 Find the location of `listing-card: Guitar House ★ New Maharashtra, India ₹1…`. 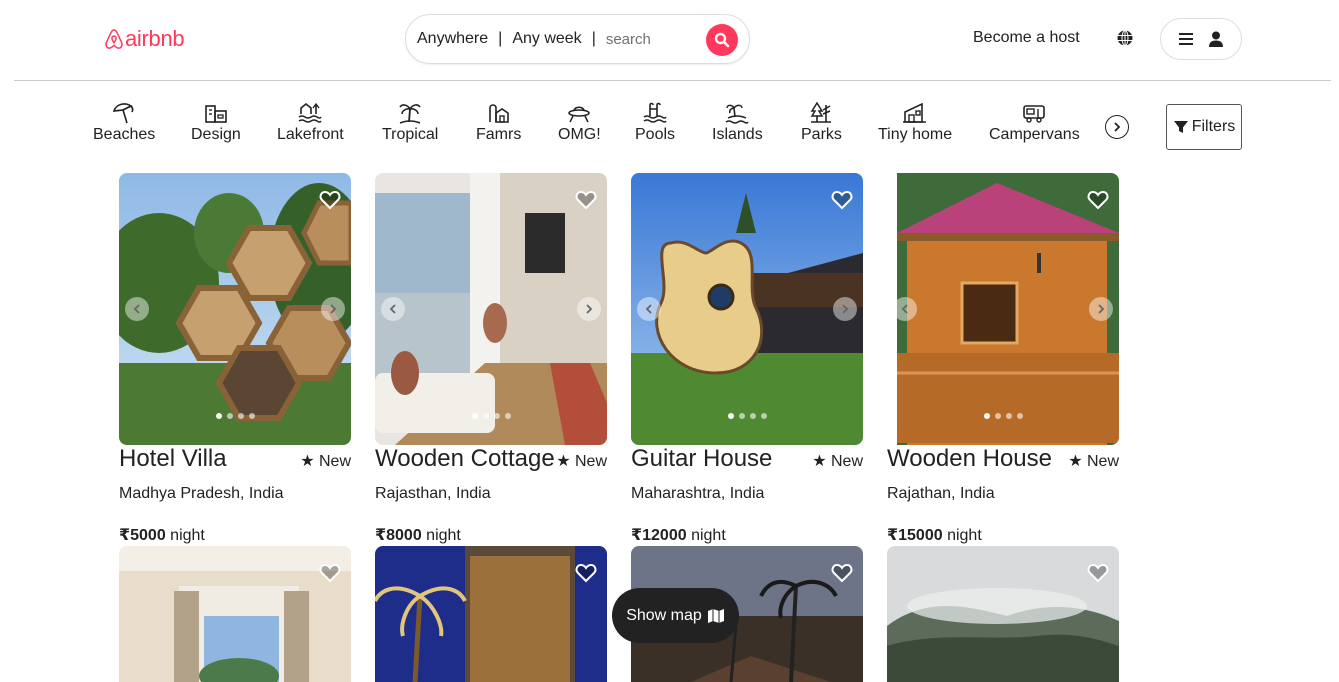

listing-card: Guitar House ★ New Maharashtra, India ₹1… is located at coordinates (747, 358).